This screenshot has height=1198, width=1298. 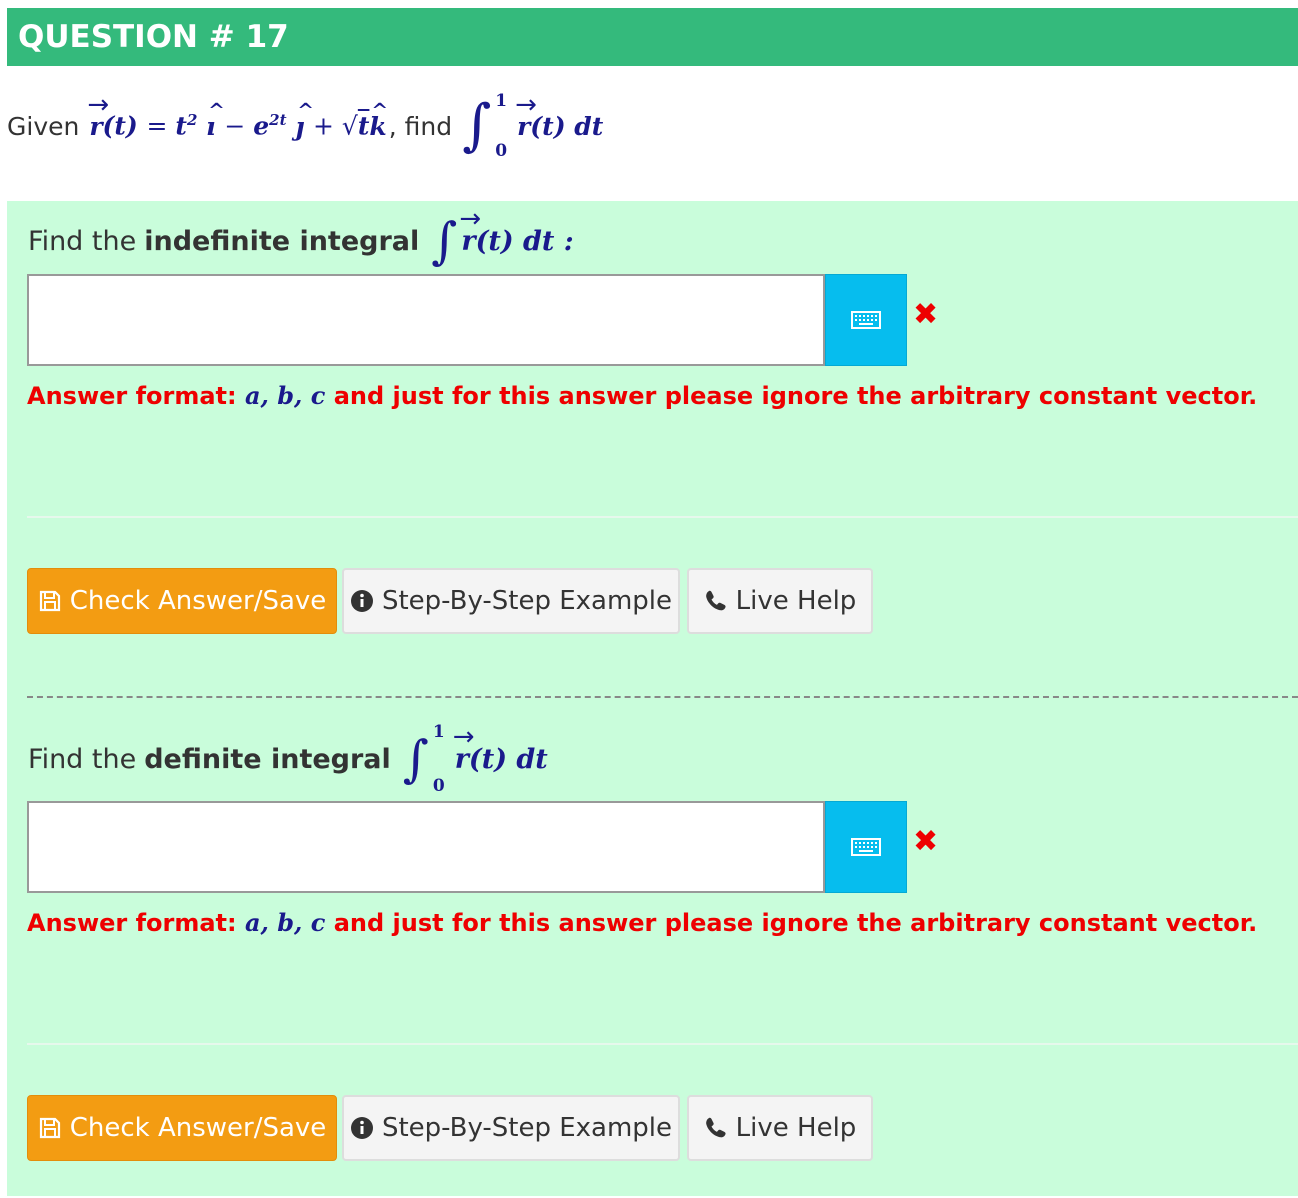 What do you see at coordinates (500, 748) in the screenshot?
I see `prompt-math: → r(t) dt` at bounding box center [500, 748].